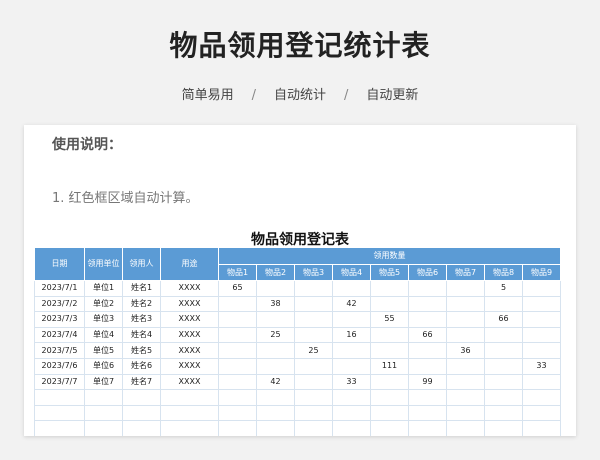 This screenshot has height=460, width=600. What do you see at coordinates (275, 335) in the screenshot?
I see `cell-qty-item-2: 25` at bounding box center [275, 335].